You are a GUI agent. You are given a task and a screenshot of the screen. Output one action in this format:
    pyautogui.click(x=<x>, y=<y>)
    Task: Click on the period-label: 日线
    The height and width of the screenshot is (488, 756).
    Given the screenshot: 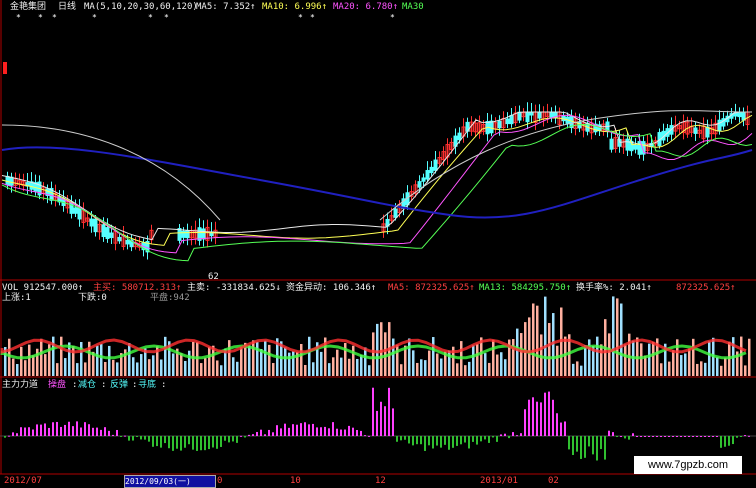 What is the action you would take?
    pyautogui.click(x=67, y=7)
    